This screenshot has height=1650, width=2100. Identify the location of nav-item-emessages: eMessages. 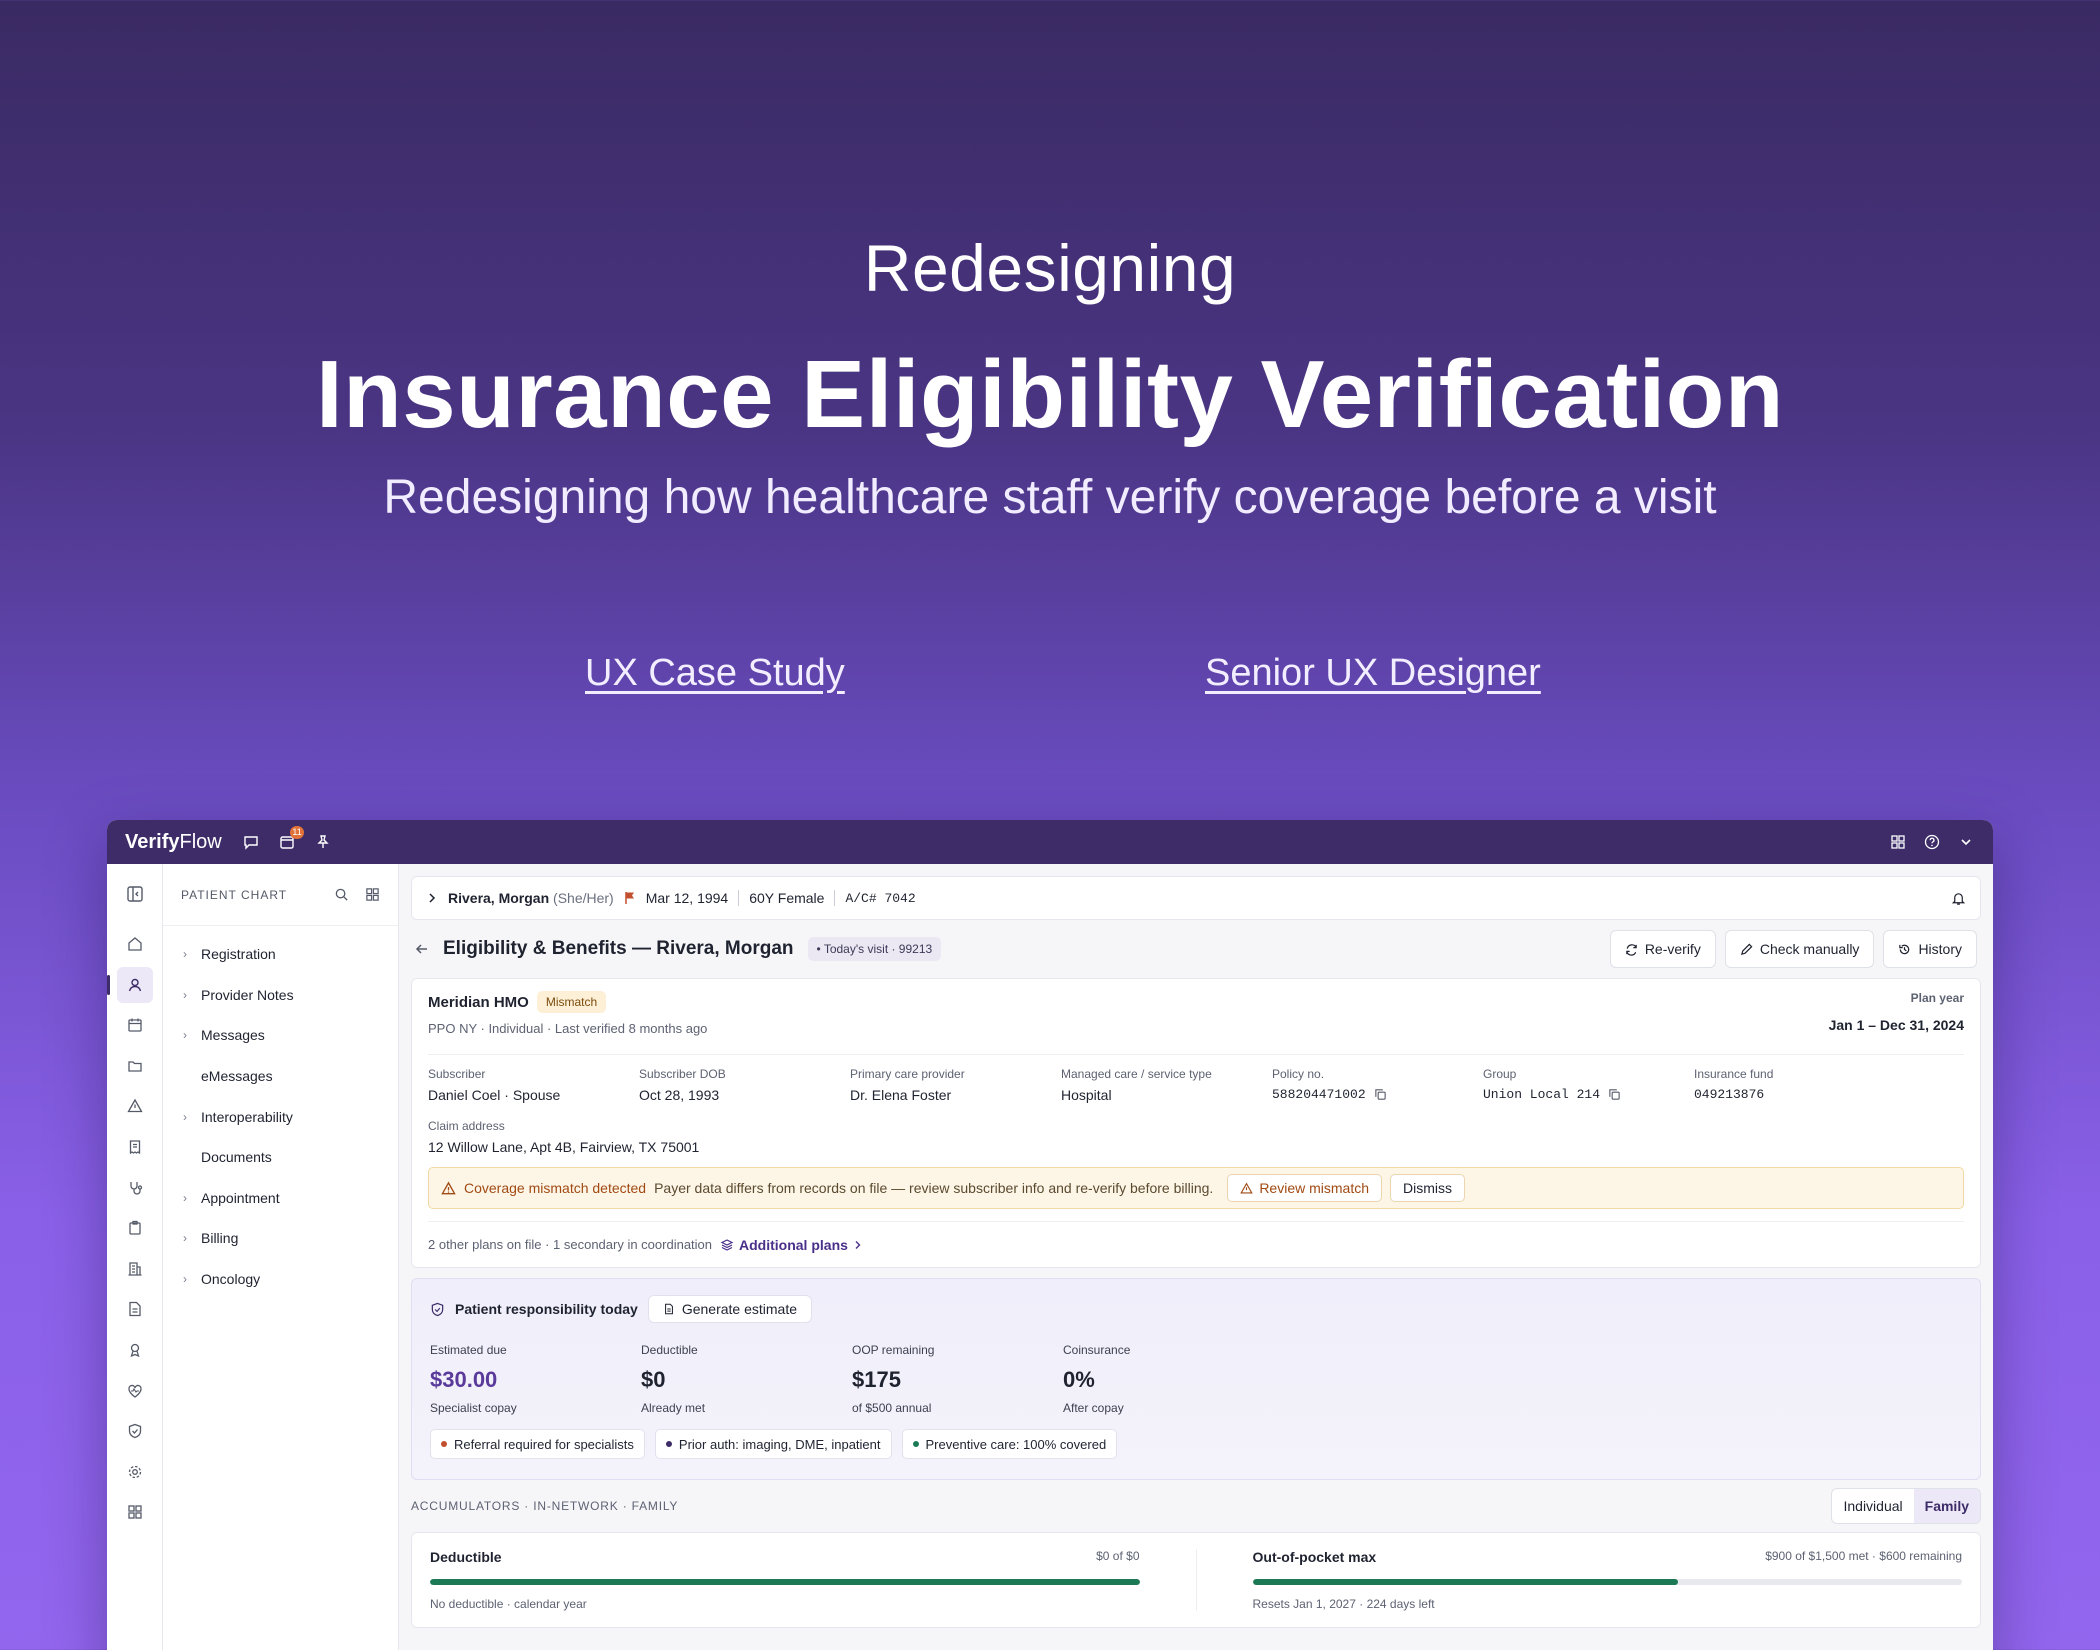
(280, 1076).